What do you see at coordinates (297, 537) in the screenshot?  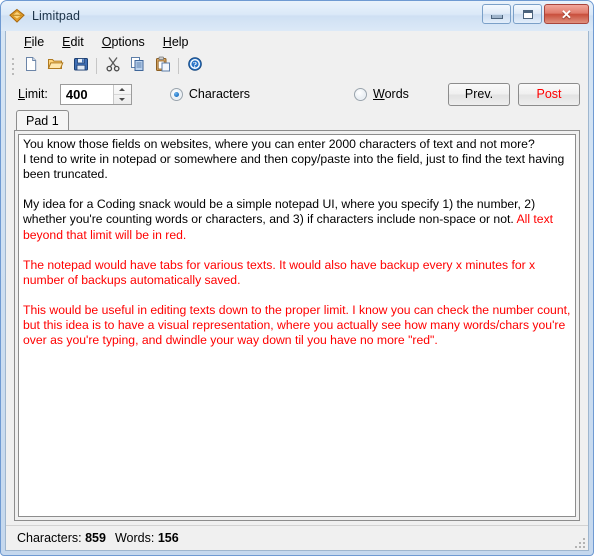 I see `status-bar: Characters: 859 Words: 156` at bounding box center [297, 537].